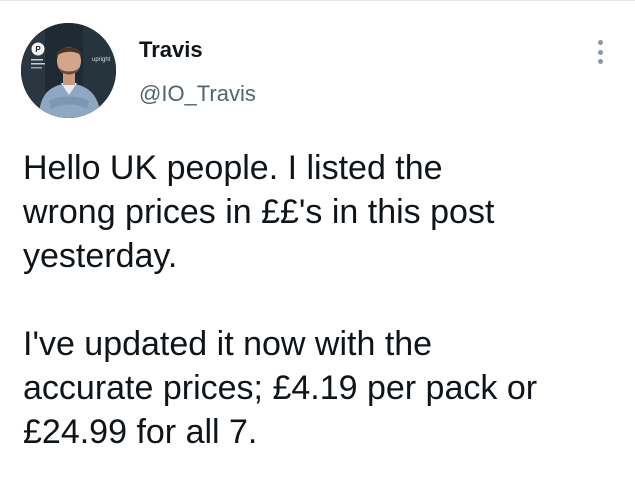  Describe the element at coordinates (280, 388) in the screenshot. I see `text-line: accurate prices; £4.19 per pack or` at that location.